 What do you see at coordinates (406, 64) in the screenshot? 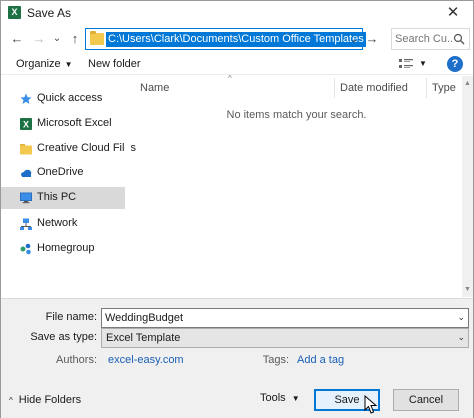
I see `view-options-icon` at bounding box center [406, 64].